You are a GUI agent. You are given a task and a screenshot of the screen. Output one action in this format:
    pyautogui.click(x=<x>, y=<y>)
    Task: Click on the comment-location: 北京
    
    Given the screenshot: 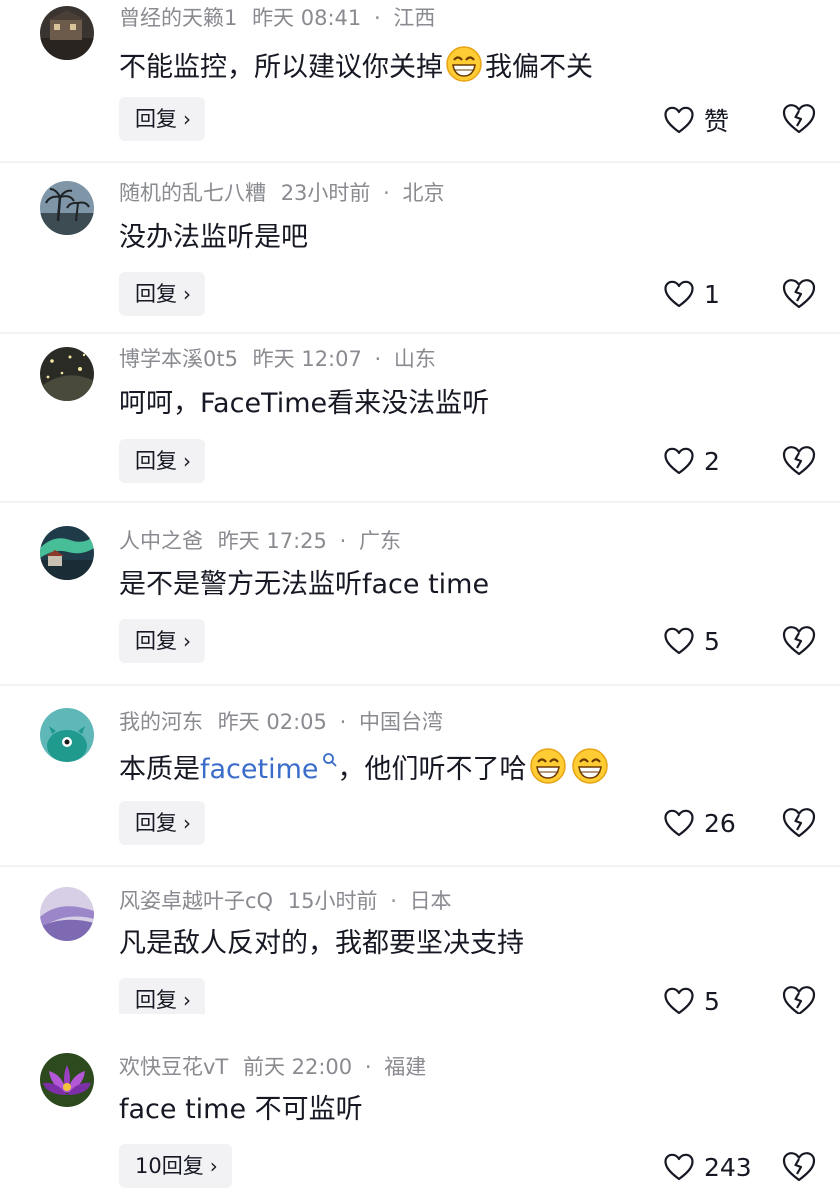 What is the action you would take?
    pyautogui.click(x=423, y=193)
    